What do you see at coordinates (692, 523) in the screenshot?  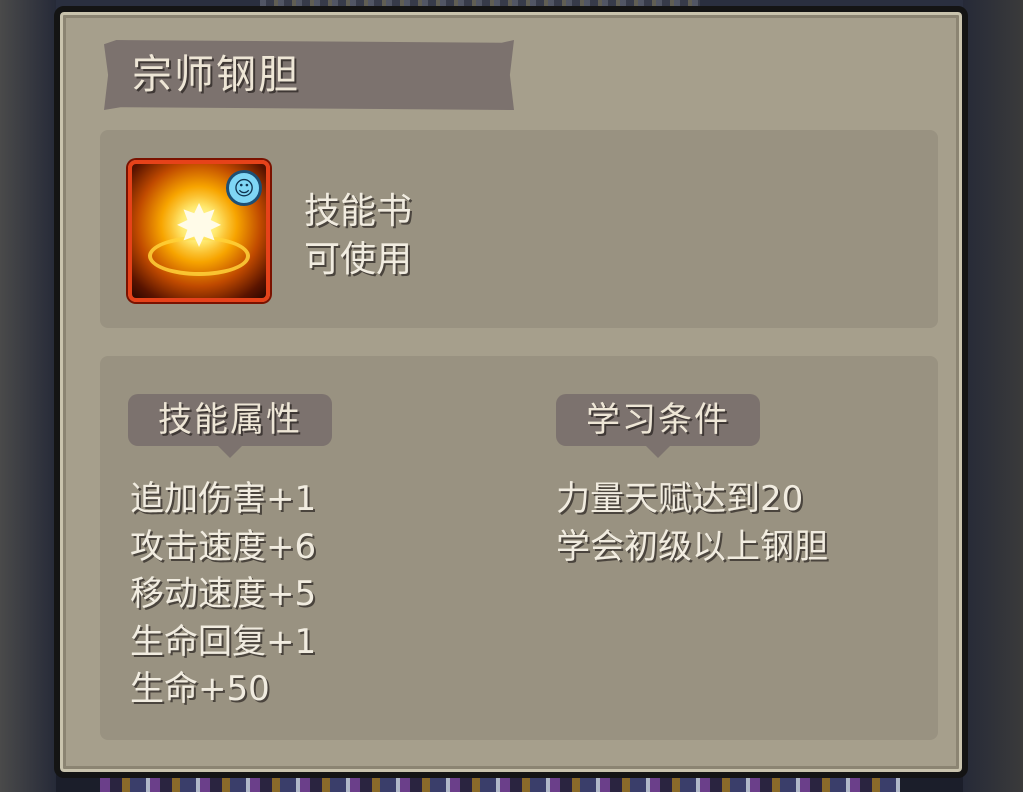 I see `requirements-list: 力量天赋达到20 学会初级以上钢胆` at bounding box center [692, 523].